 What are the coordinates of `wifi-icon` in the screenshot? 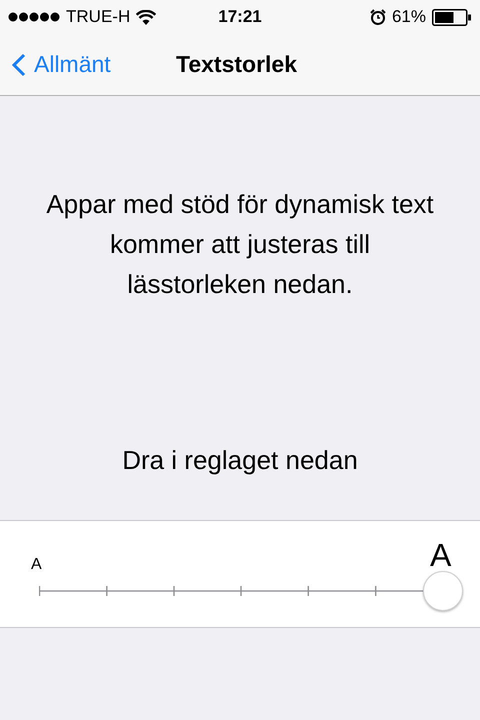 It's located at (146, 17).